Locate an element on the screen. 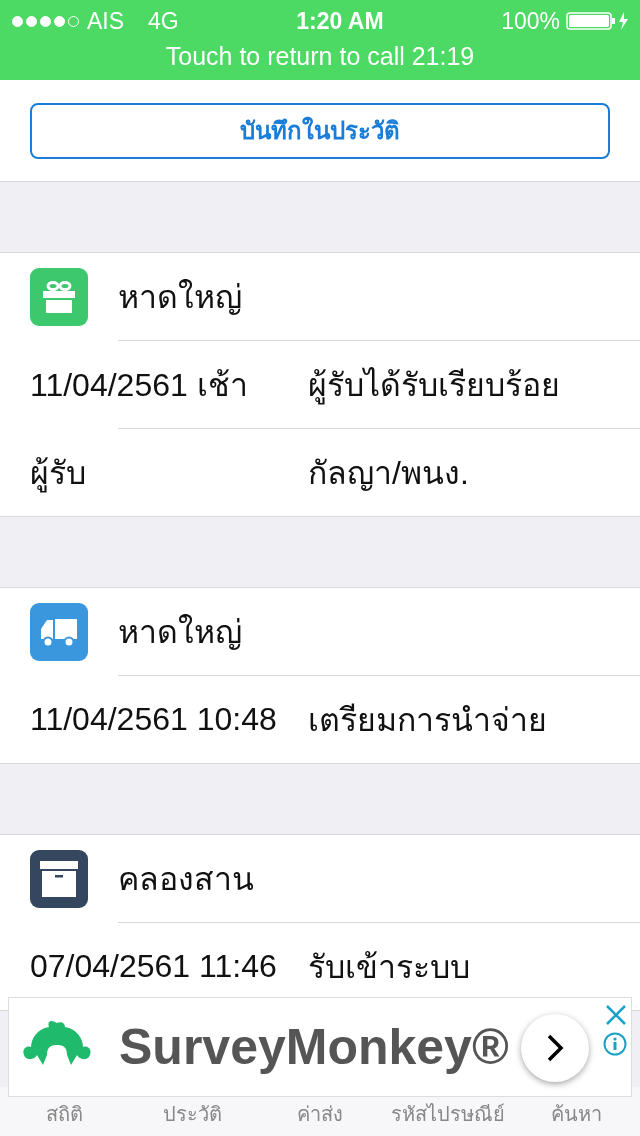 Image resolution: width=640 pixels, height=1136 pixels. save-to-history-button: บันทึกในประวัติ is located at coordinates (320, 130).